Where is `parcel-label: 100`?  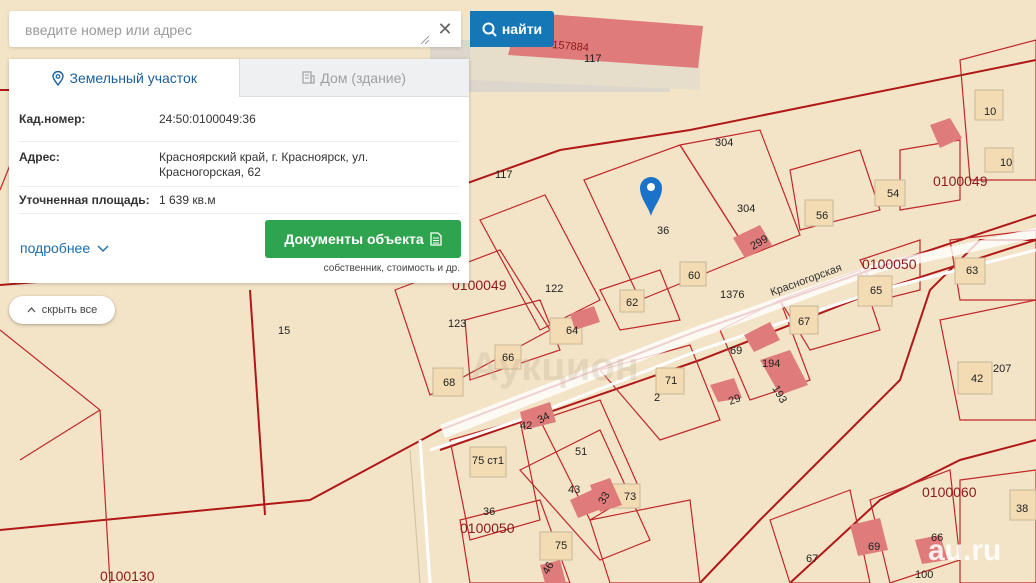 parcel-label: 100 is located at coordinates (924, 575).